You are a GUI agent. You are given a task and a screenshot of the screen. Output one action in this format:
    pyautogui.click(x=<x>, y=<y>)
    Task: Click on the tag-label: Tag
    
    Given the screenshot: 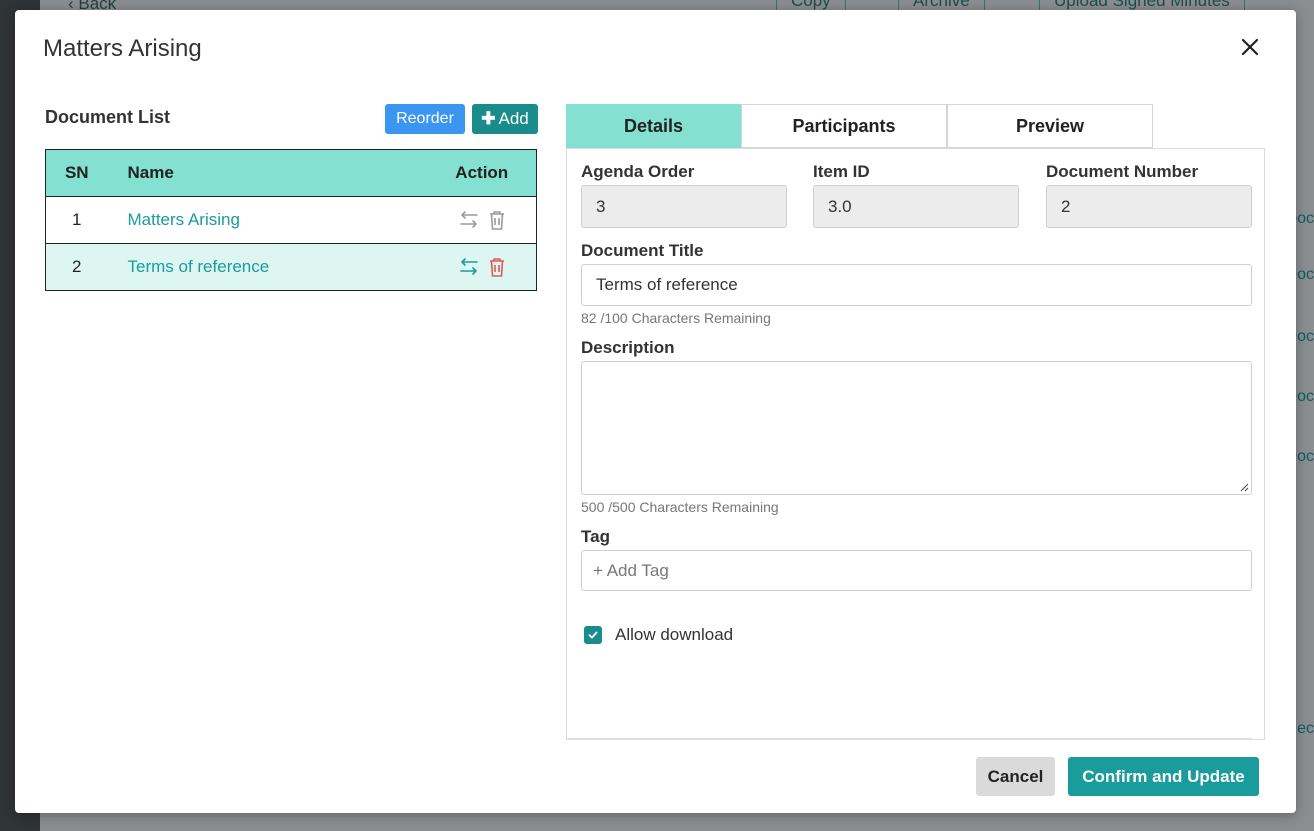 What is the action you would take?
    pyautogui.click(x=595, y=536)
    